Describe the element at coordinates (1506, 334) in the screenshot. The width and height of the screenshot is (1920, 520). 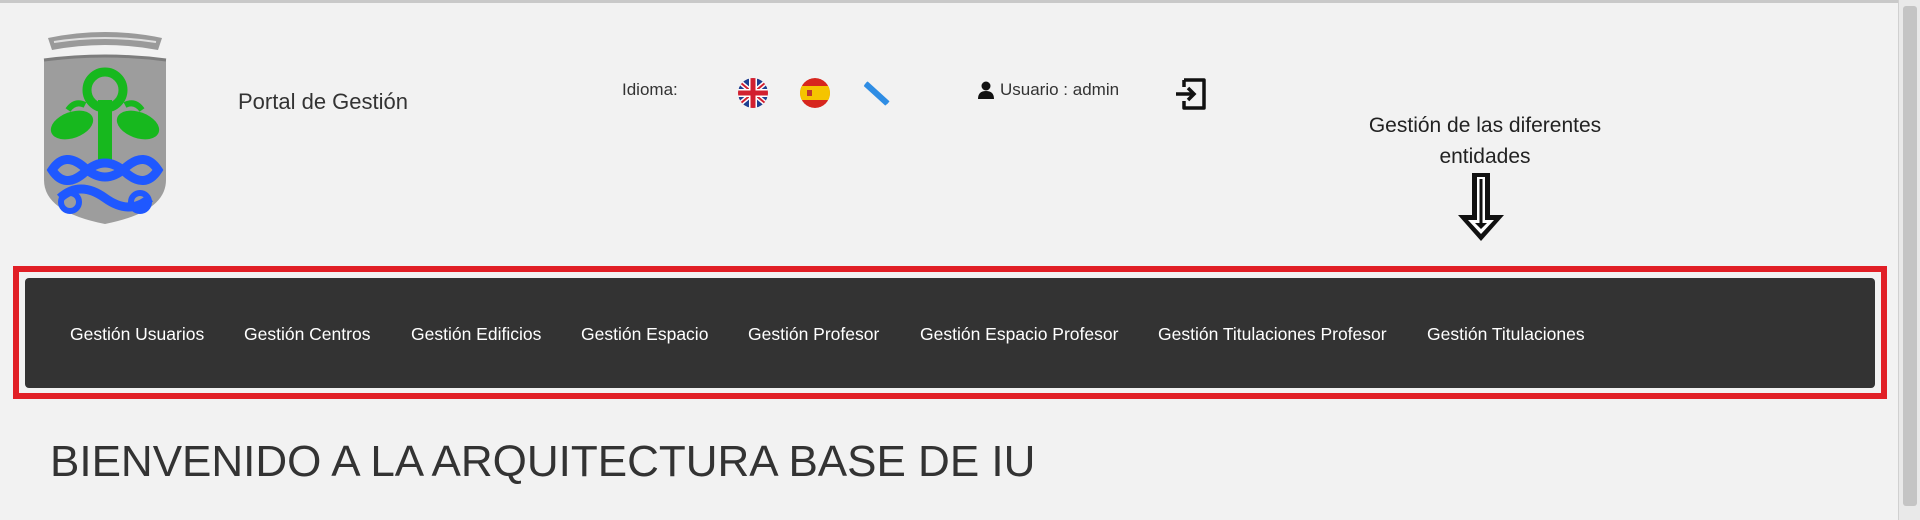
I see `nav-gestion-titulaciones: Gestión Titulaciones` at that location.